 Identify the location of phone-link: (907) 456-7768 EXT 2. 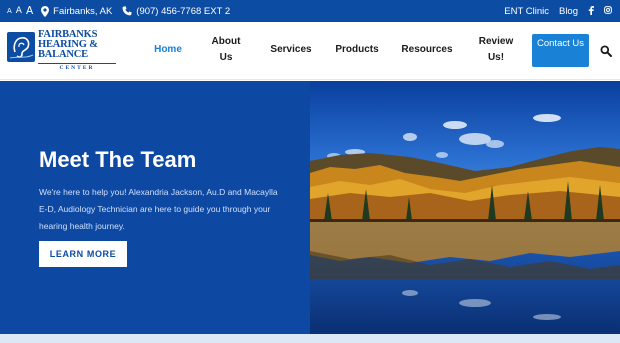
(176, 11).